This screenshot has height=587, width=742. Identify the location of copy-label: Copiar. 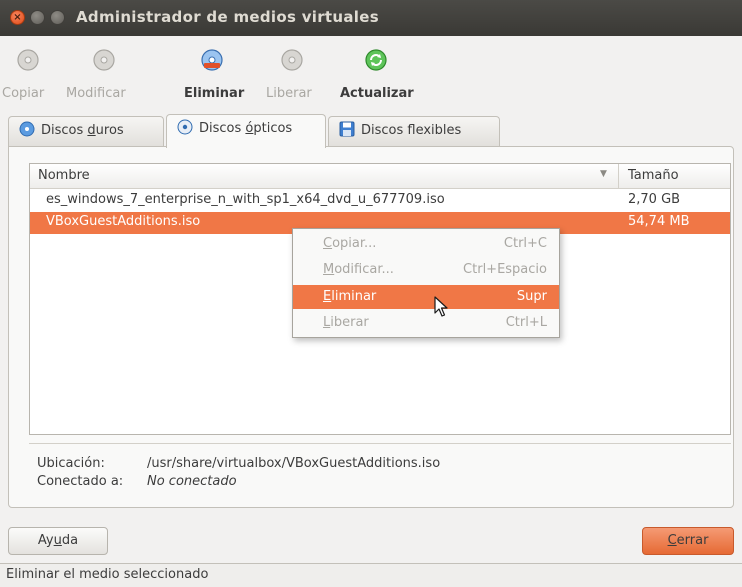
(23, 93).